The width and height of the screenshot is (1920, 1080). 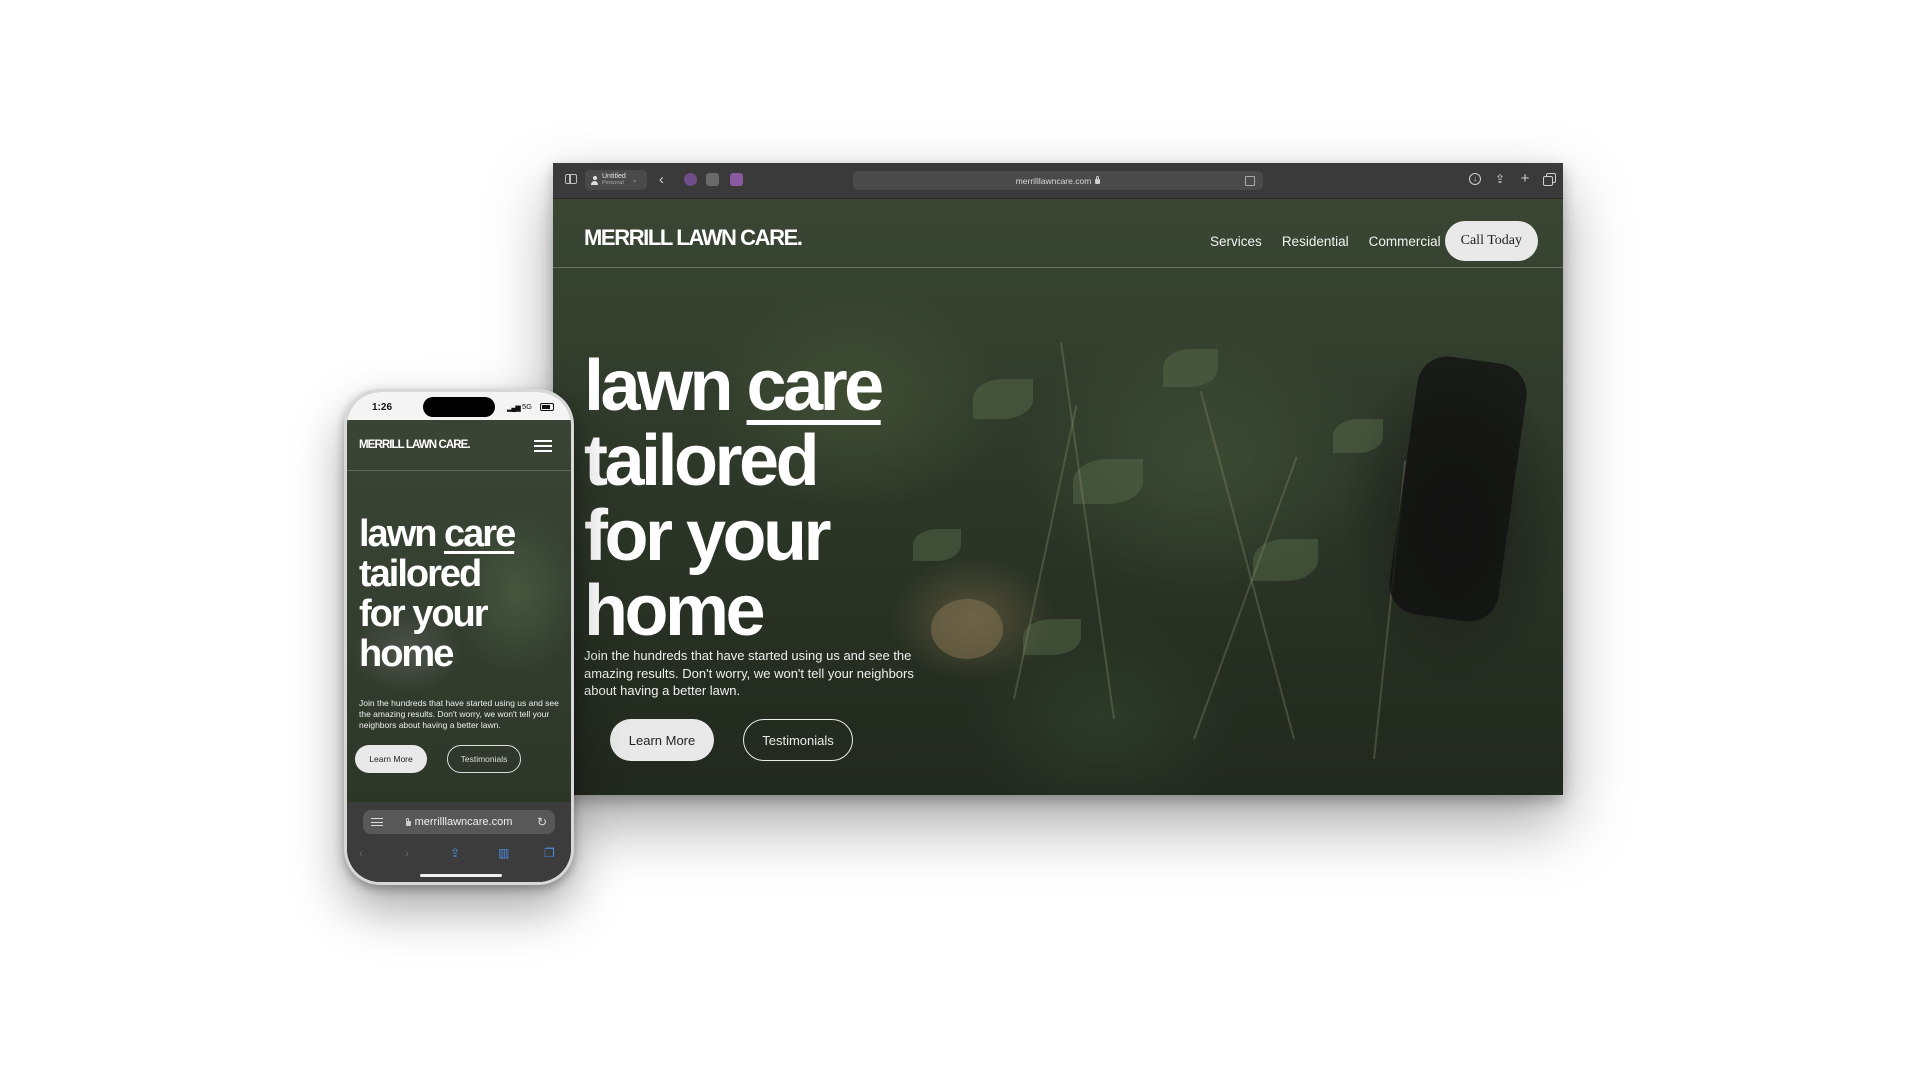 I want to click on profile-names: Untitled Personal, so click(x=614, y=180).